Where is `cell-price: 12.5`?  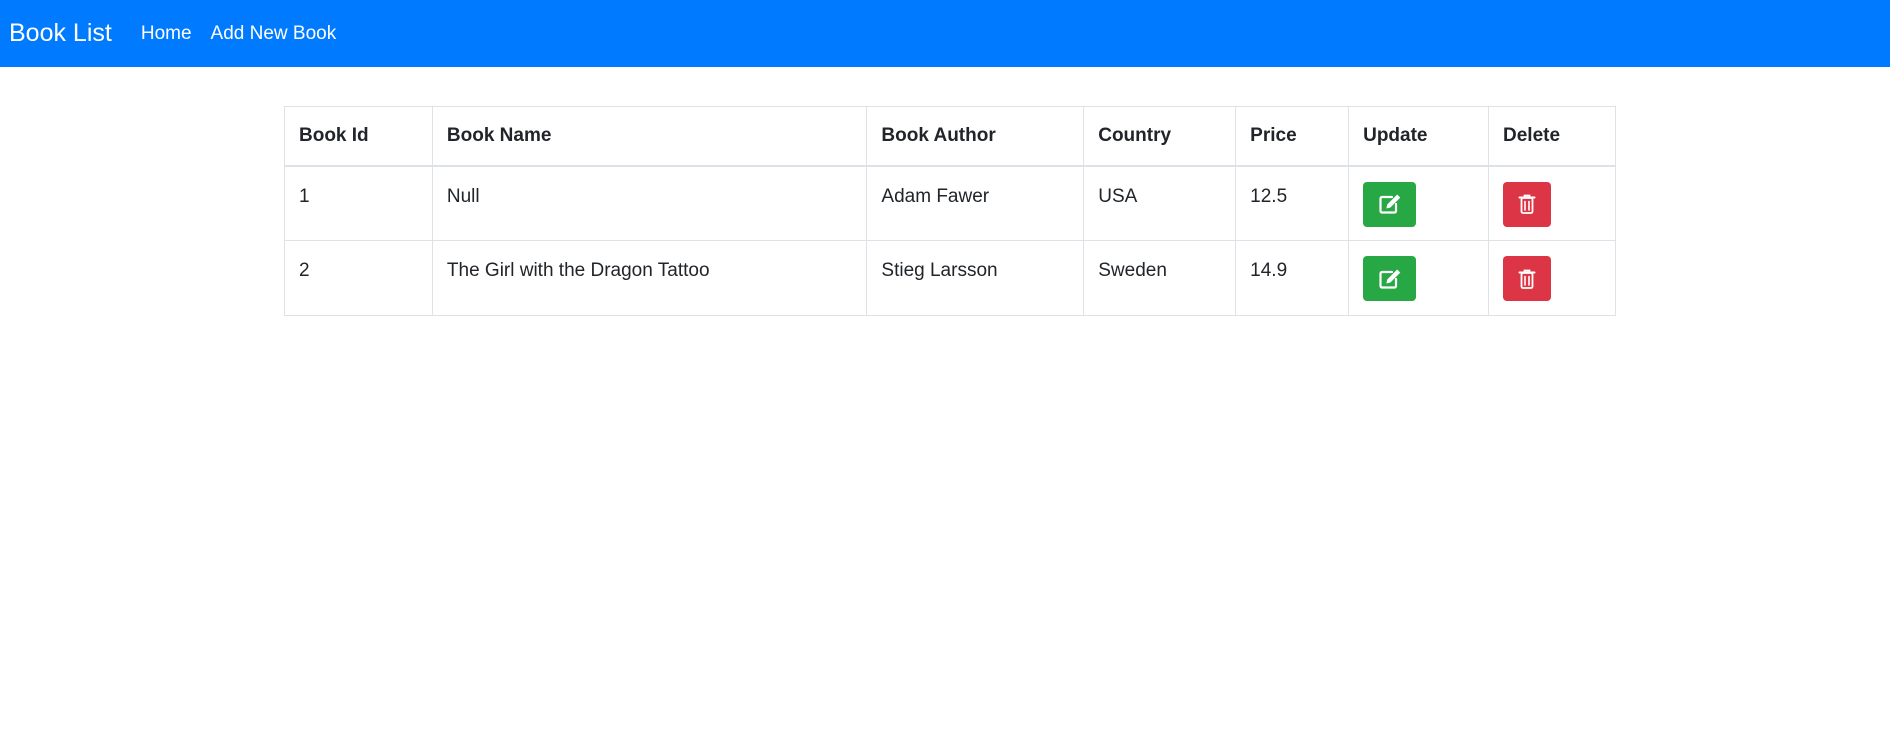 cell-price: 12.5 is located at coordinates (1292, 203).